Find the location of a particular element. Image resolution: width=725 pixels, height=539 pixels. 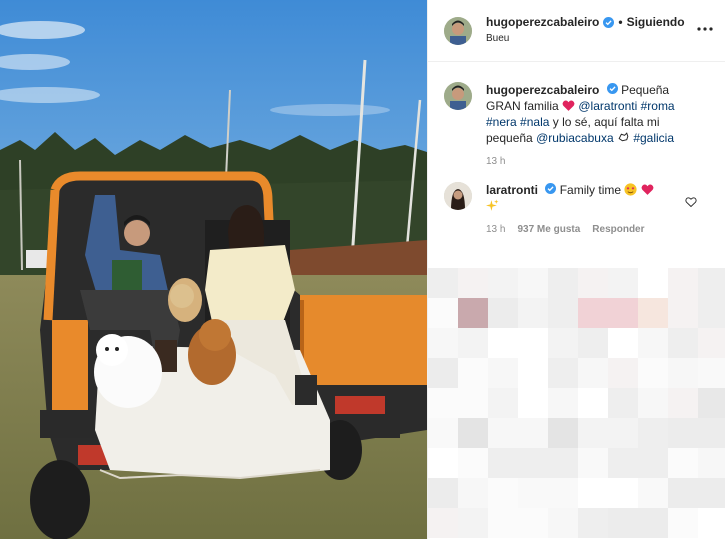

hashtag-nala: #nala is located at coordinates (534, 122).